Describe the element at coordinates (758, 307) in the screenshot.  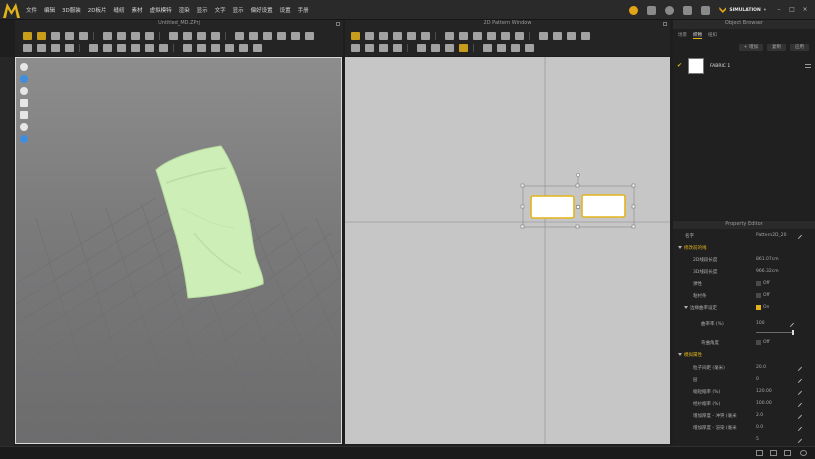
I see `curvature-checkbox` at that location.